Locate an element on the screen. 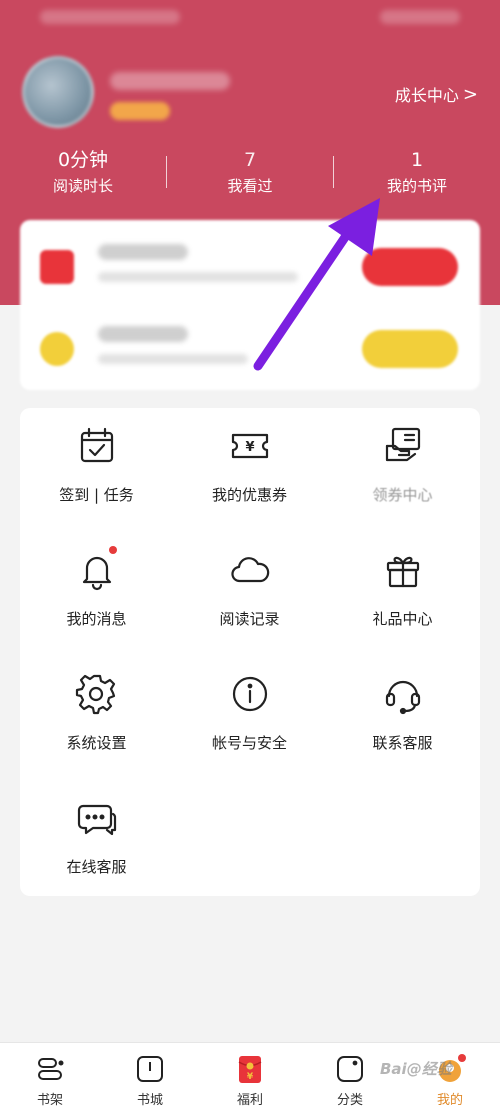 The image size is (500, 1111). tab-bookstore: 书城 is located at coordinates (150, 1077).